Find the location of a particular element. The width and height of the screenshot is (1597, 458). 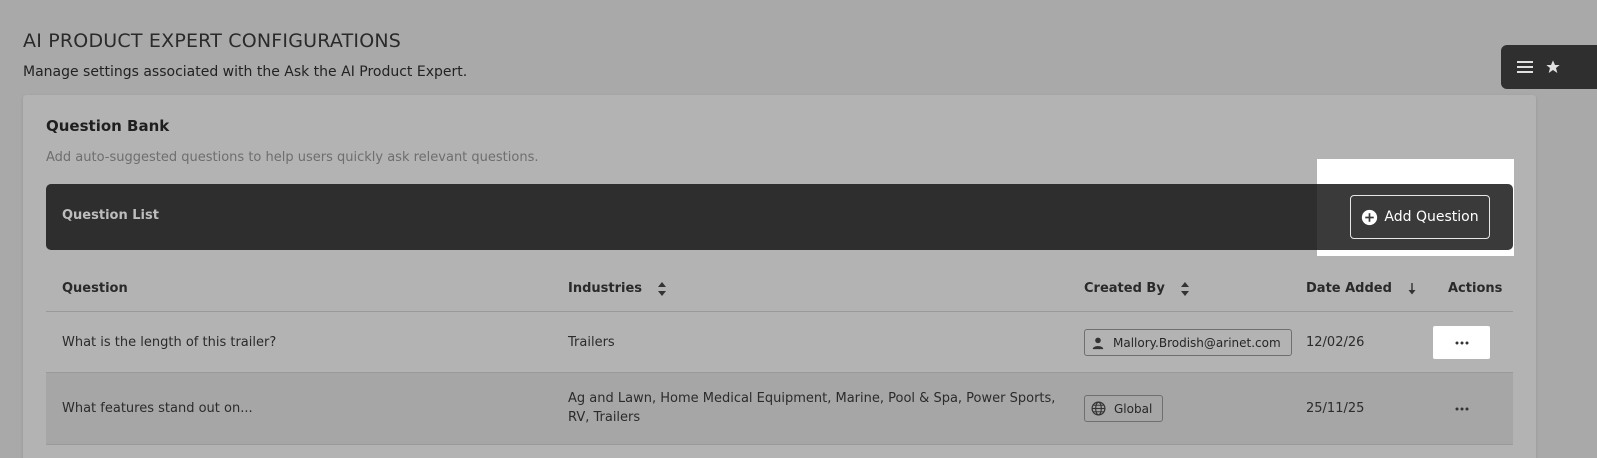

add-question-button: Add Question is located at coordinates (1420, 217).